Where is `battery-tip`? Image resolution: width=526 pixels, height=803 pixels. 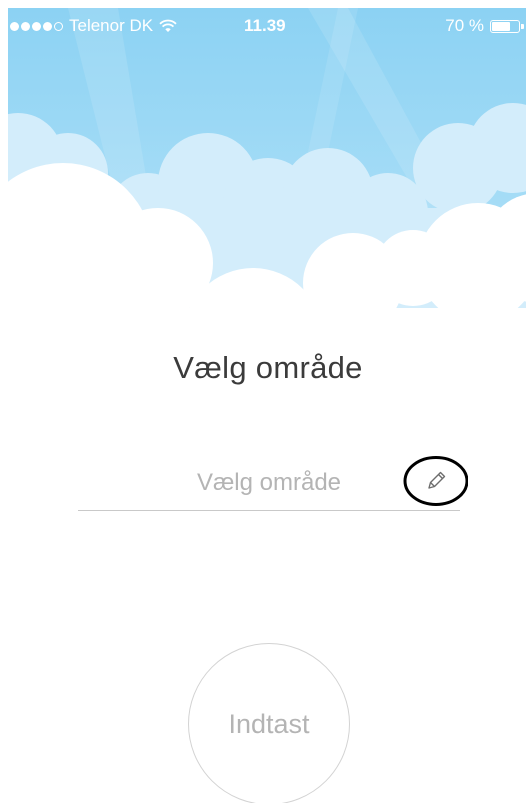 battery-tip is located at coordinates (522, 26).